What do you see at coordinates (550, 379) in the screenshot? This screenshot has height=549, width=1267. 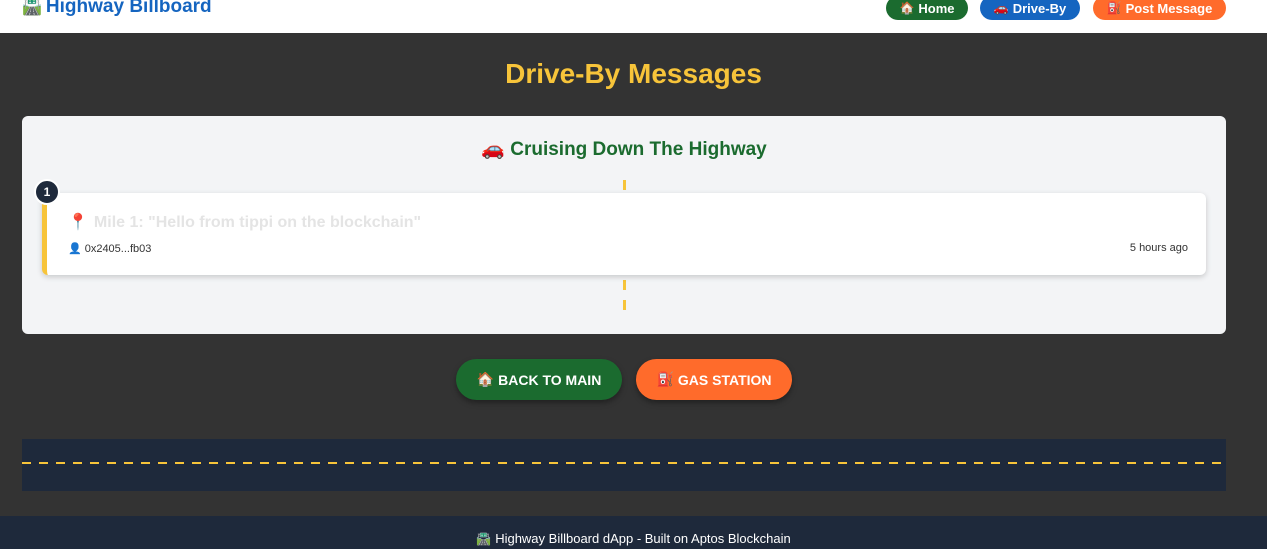 I see `back-to-main-label: BACK TO MAIN` at bounding box center [550, 379].